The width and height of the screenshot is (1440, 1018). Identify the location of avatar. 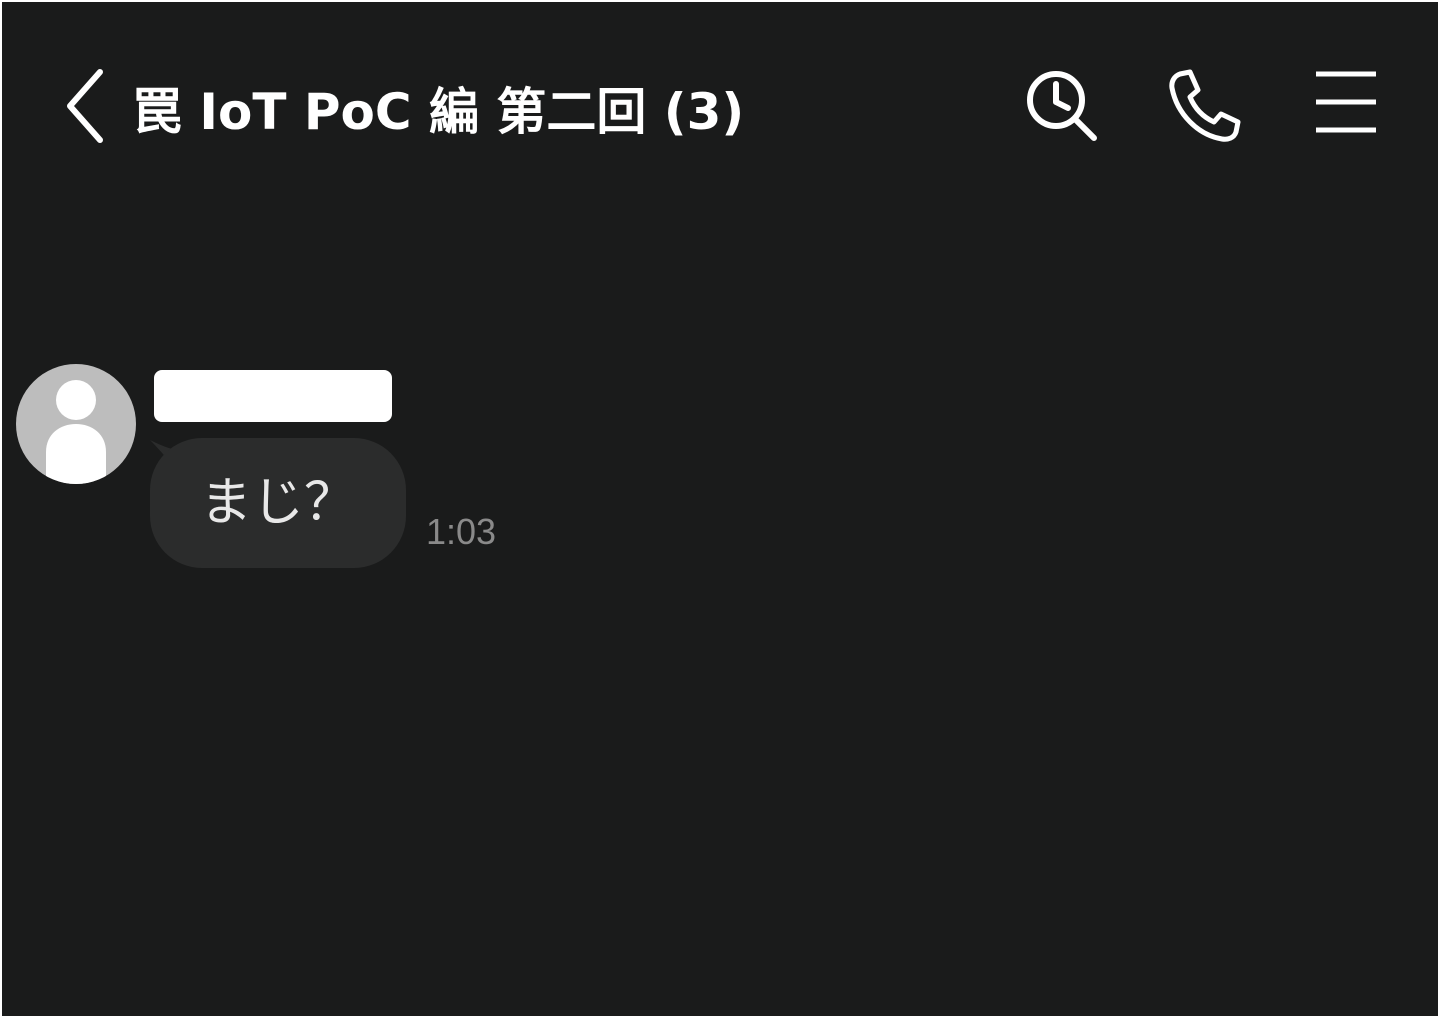
(76, 424).